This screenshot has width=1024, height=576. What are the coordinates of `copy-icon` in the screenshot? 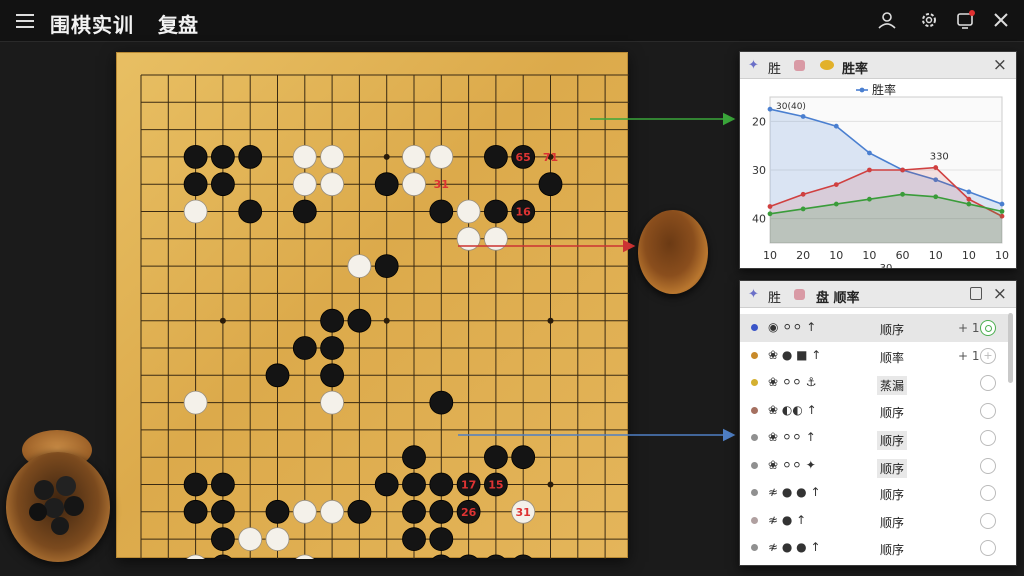 It's located at (976, 293).